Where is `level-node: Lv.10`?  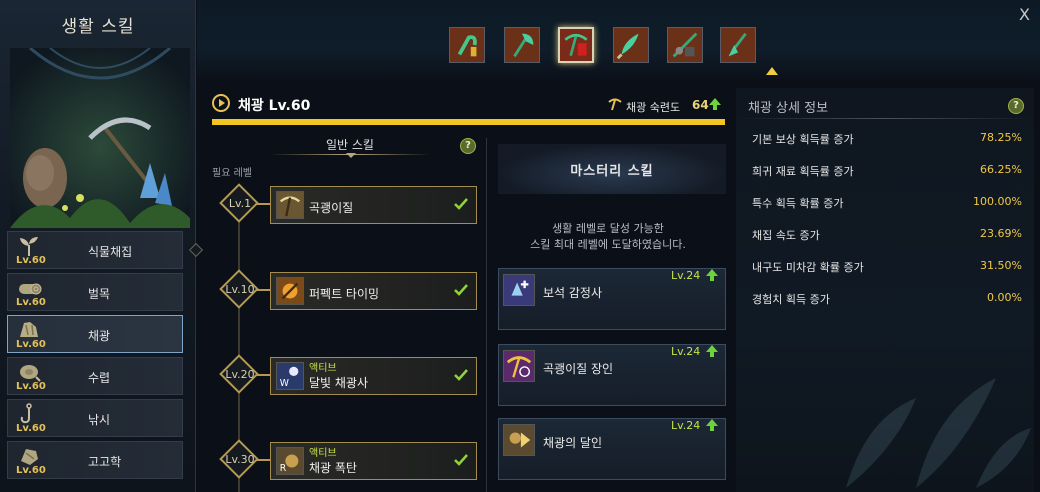
level-node: Lv.10 is located at coordinates (239, 289).